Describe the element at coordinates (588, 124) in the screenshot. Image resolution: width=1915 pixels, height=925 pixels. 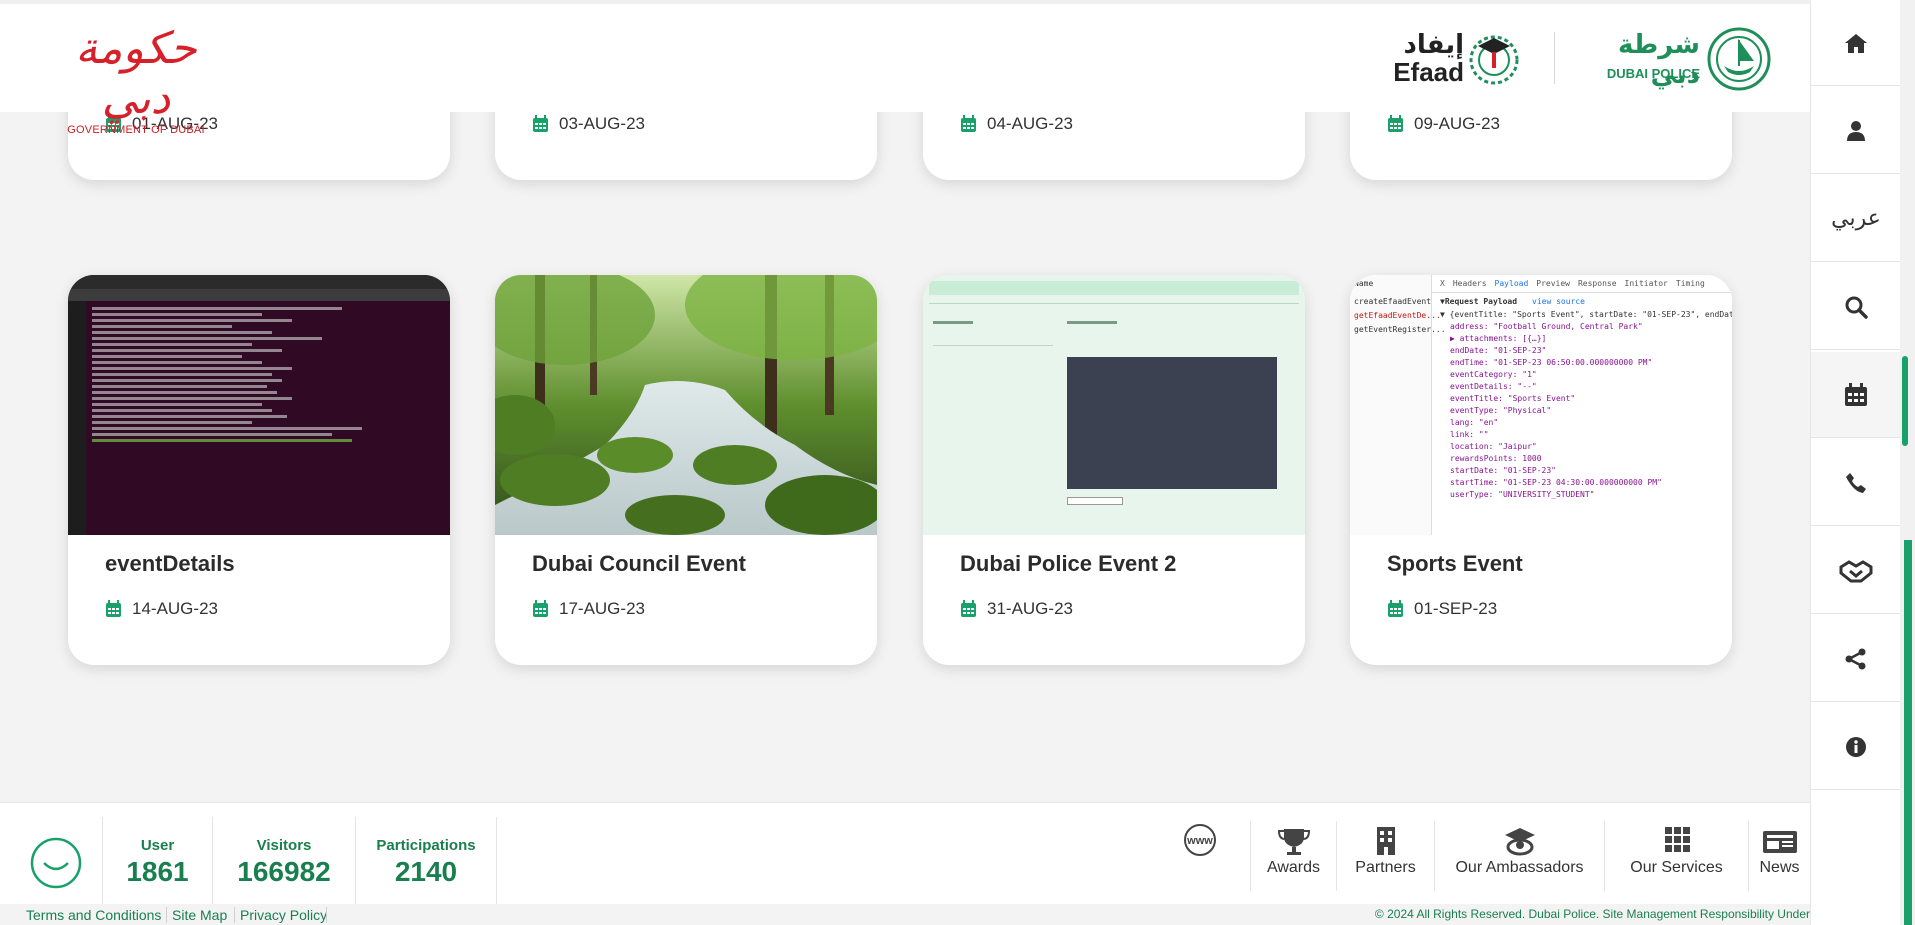
I see `card-date-row: 03-AUG-23` at that location.